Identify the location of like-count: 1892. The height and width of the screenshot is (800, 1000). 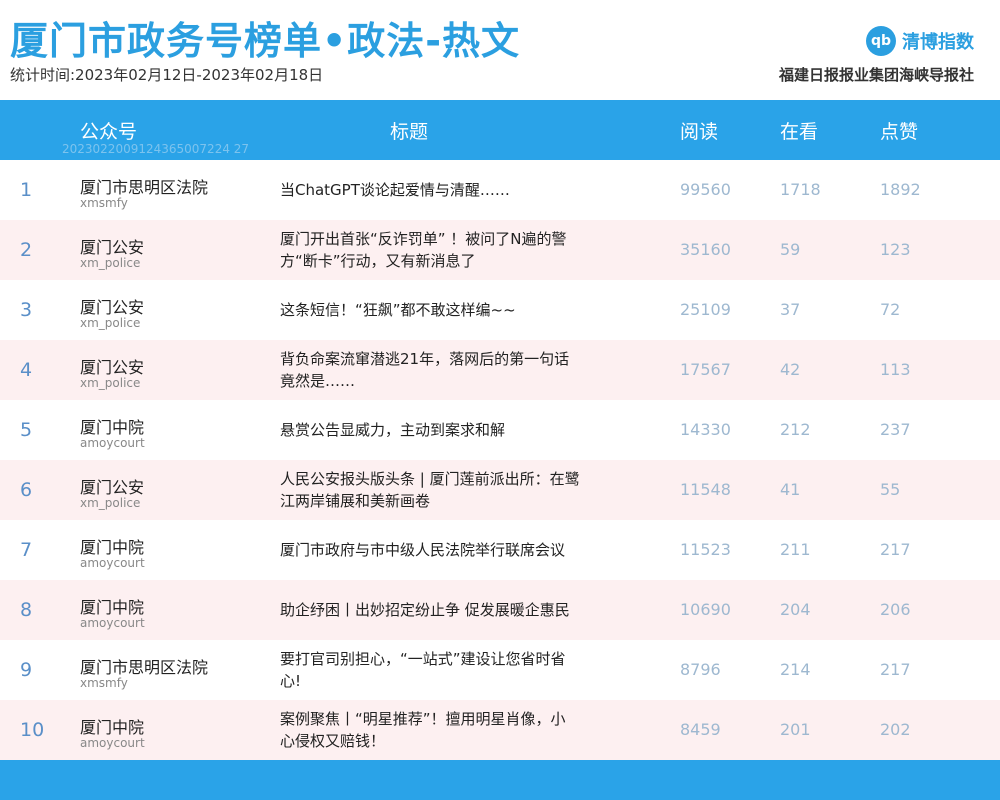
(900, 189).